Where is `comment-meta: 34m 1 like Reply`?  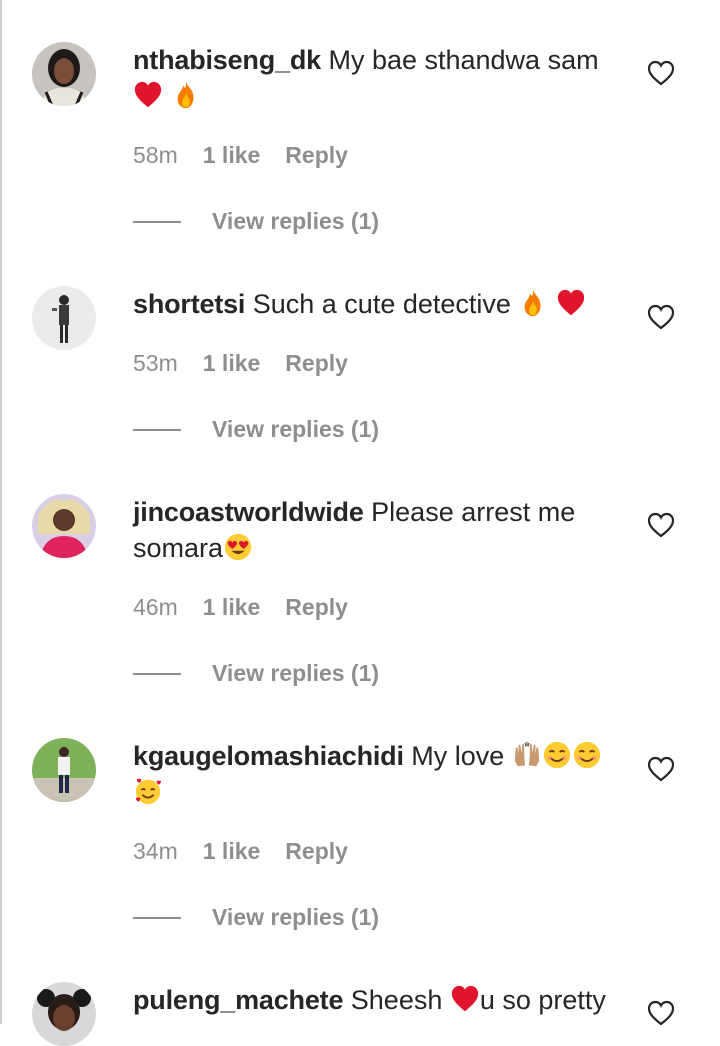 comment-meta: 34m 1 like Reply is located at coordinates (240, 851).